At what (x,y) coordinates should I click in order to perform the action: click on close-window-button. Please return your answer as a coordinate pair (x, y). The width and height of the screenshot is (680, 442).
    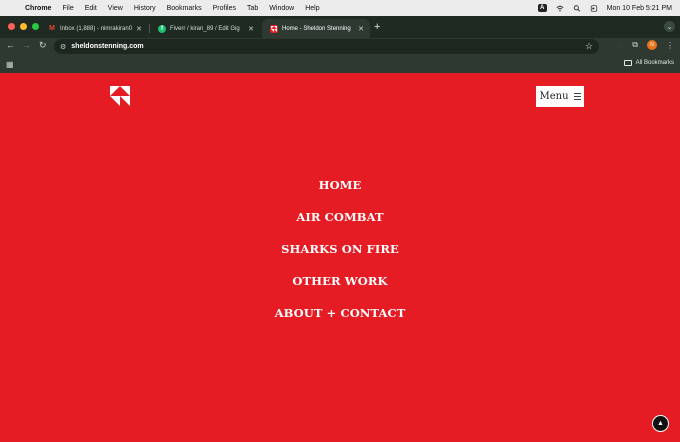
    Looking at the image, I should click on (11, 26).